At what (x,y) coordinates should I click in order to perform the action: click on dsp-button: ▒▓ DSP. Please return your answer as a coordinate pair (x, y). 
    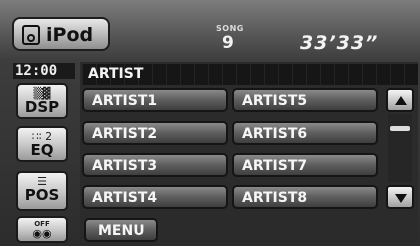
    Looking at the image, I should click on (42, 101).